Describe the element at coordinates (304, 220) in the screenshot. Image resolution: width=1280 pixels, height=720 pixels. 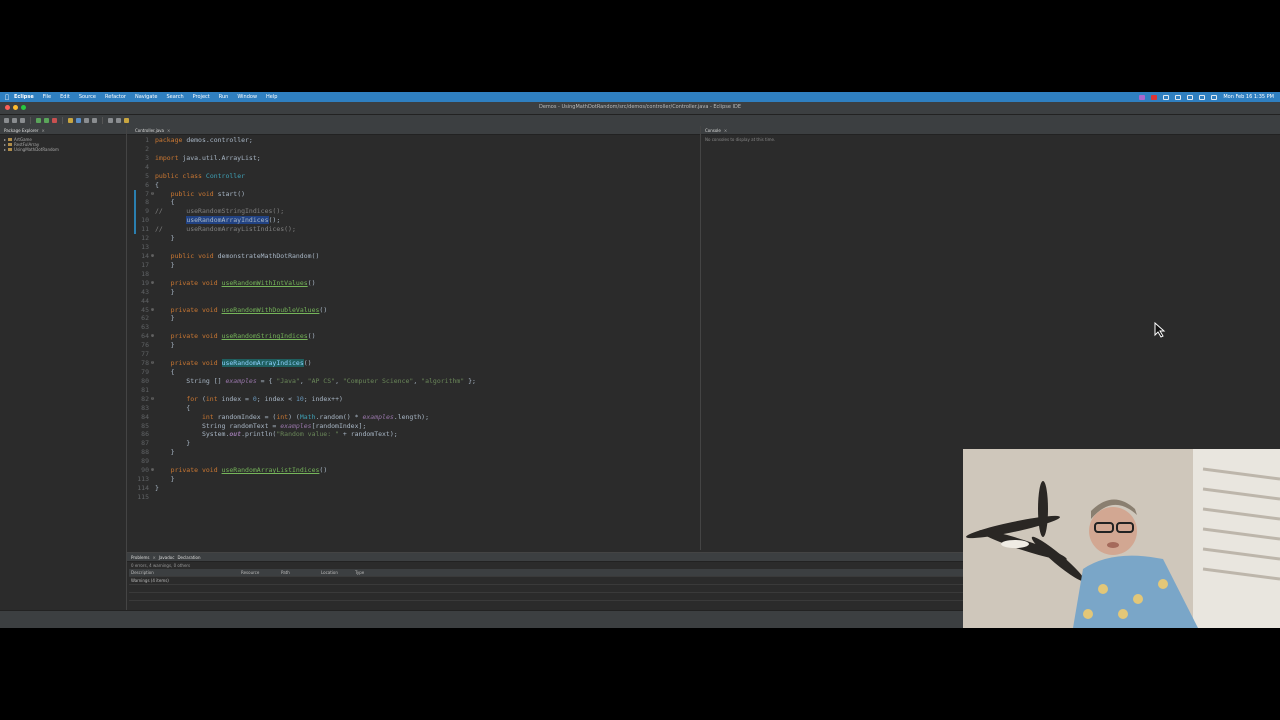
I see `code-line: 10 useRandomArrayIndices();` at that location.